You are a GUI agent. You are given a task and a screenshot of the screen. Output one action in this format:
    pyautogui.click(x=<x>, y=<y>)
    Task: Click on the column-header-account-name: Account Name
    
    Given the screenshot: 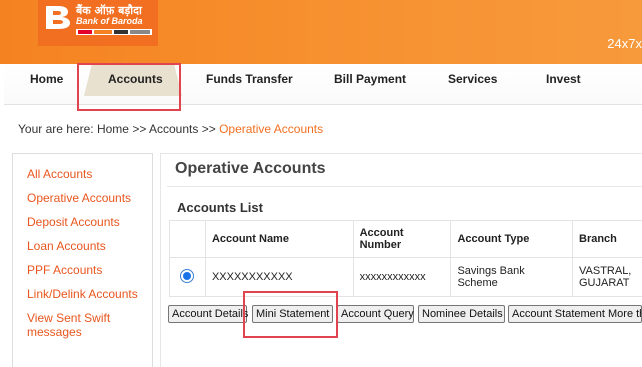 What is the action you would take?
    pyautogui.click(x=279, y=239)
    